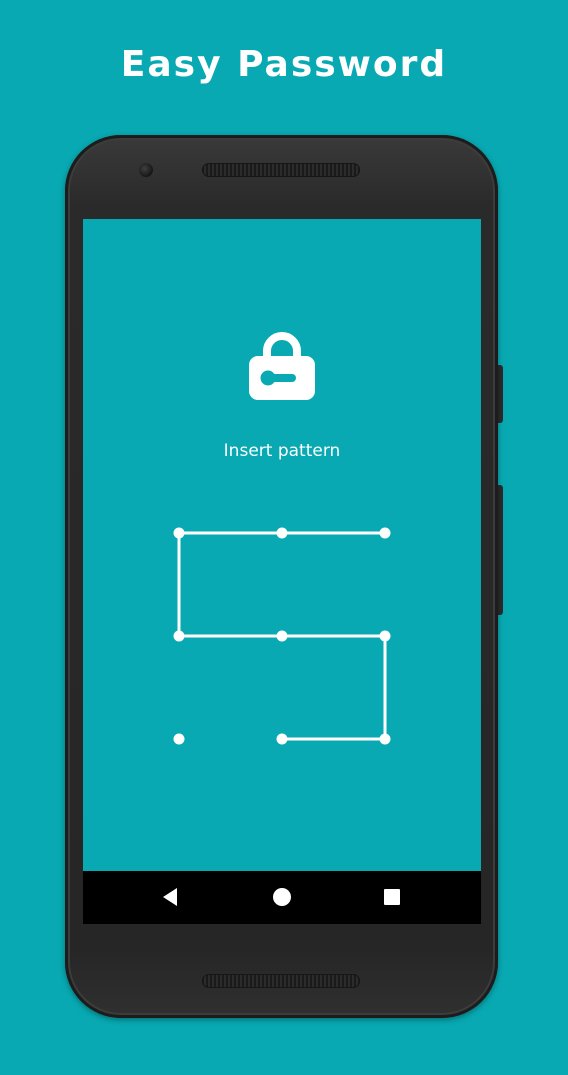 This screenshot has height=1075, width=568. What do you see at coordinates (281, 170) in the screenshot?
I see `earpiece-speaker` at bounding box center [281, 170].